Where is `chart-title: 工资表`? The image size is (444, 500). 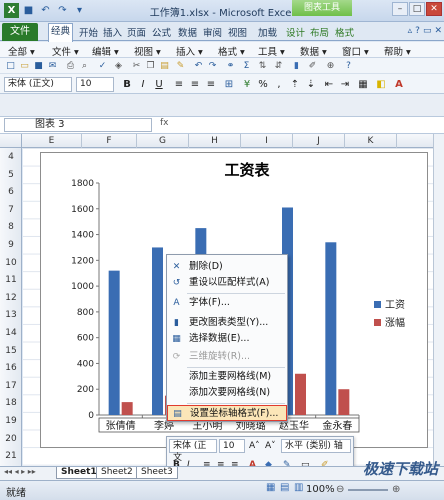 chart-title: 工资表 is located at coordinates (247, 170).